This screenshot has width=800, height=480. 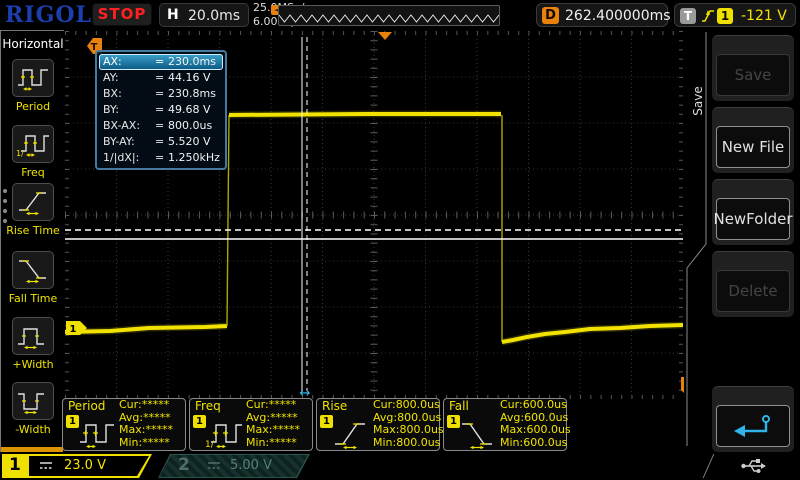 What do you see at coordinates (33, 429) in the screenshot?
I see `menu-item-label: -Width` at bounding box center [33, 429].